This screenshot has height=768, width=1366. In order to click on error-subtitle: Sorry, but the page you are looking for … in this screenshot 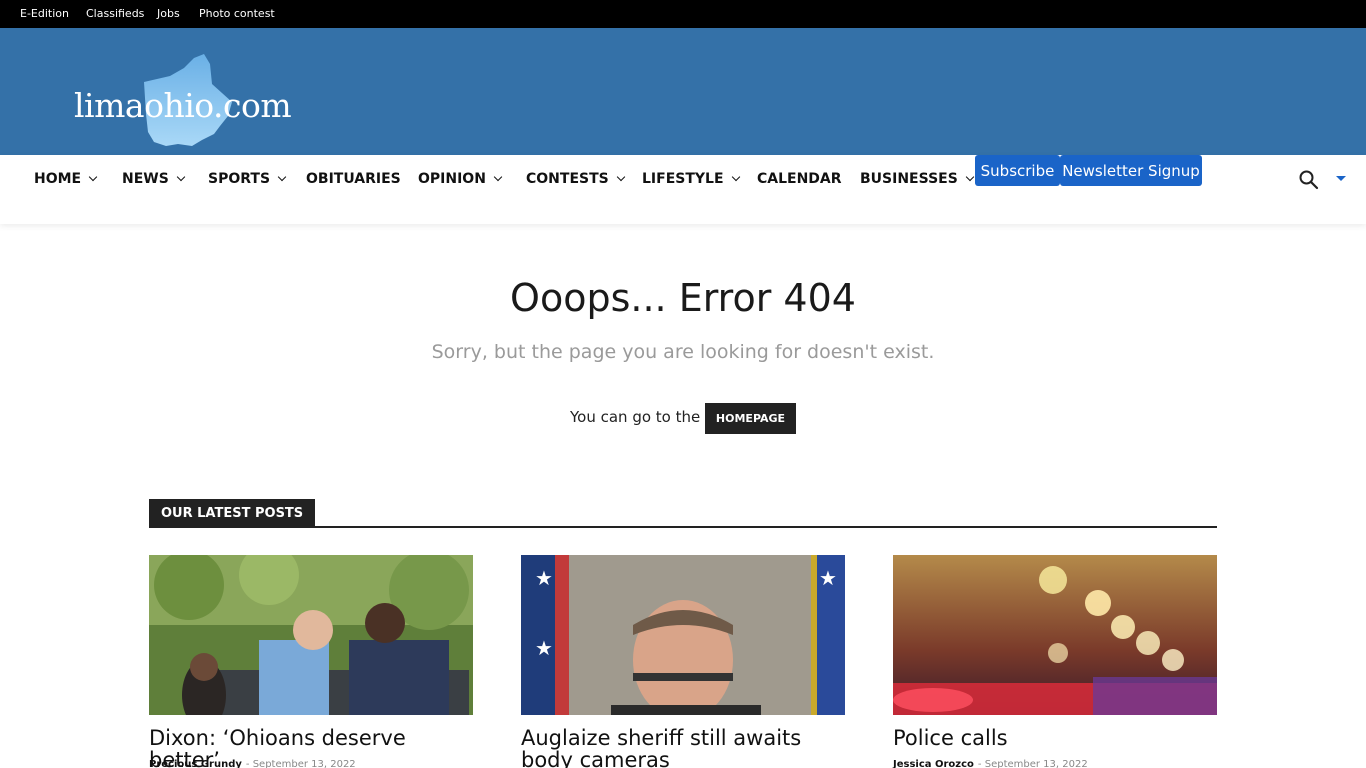, I will do `click(683, 352)`.